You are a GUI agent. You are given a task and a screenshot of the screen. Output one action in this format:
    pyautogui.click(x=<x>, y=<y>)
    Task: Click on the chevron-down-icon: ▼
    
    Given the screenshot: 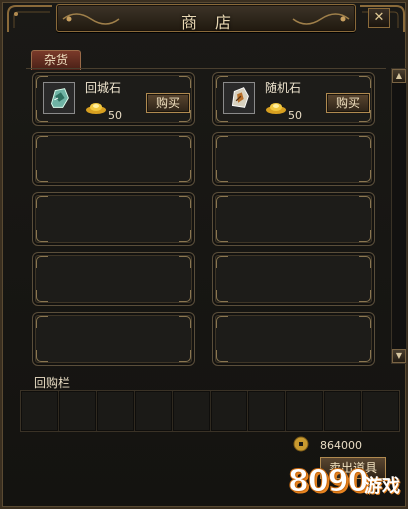 What is the action you would take?
    pyautogui.click(x=399, y=355)
    